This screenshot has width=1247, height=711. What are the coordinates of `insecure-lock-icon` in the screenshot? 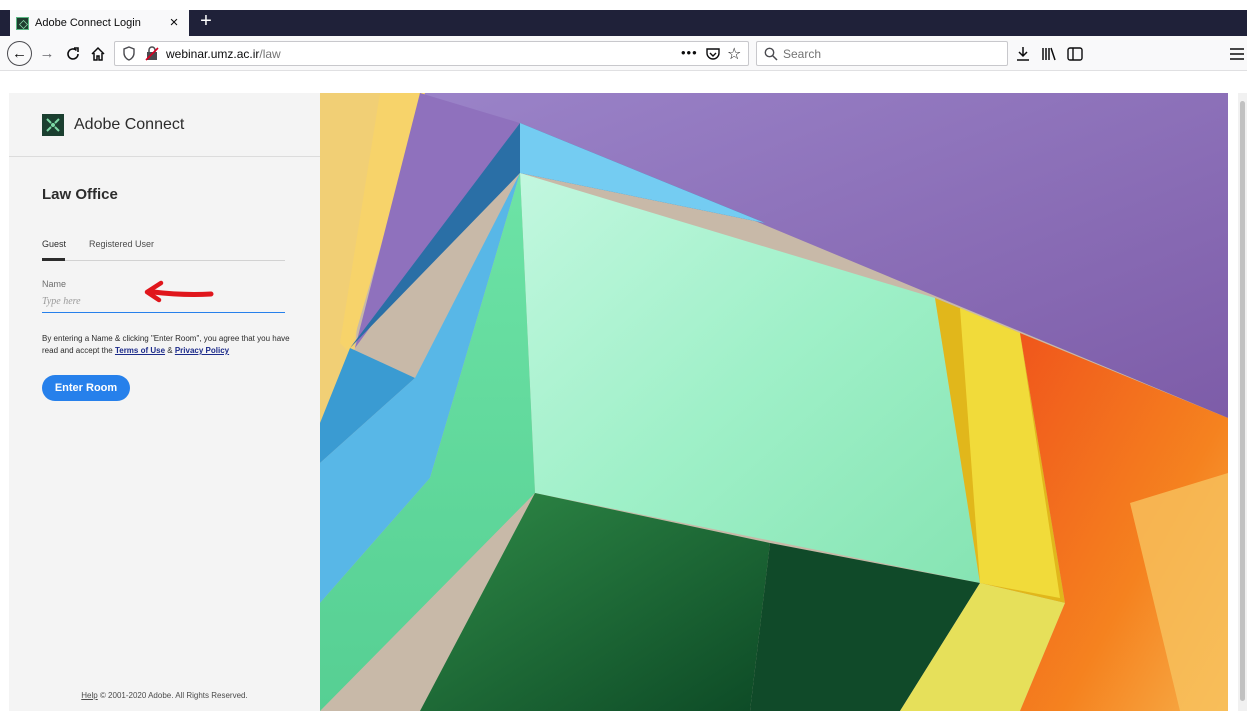 It's located at (152, 53).